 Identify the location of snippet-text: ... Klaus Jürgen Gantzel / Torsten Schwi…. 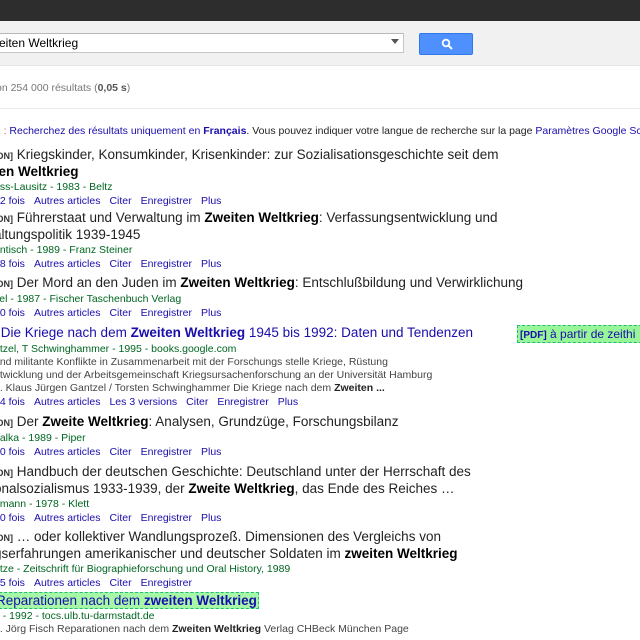
(167, 388).